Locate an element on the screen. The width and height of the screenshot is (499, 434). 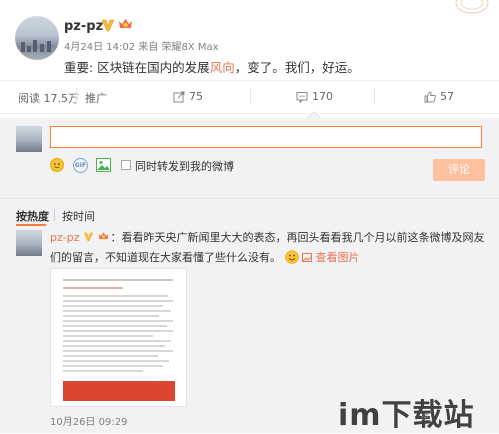
post-content: 重要: 区块链在国内的发展风向，变了。我们，好运。 is located at coordinates (212, 67).